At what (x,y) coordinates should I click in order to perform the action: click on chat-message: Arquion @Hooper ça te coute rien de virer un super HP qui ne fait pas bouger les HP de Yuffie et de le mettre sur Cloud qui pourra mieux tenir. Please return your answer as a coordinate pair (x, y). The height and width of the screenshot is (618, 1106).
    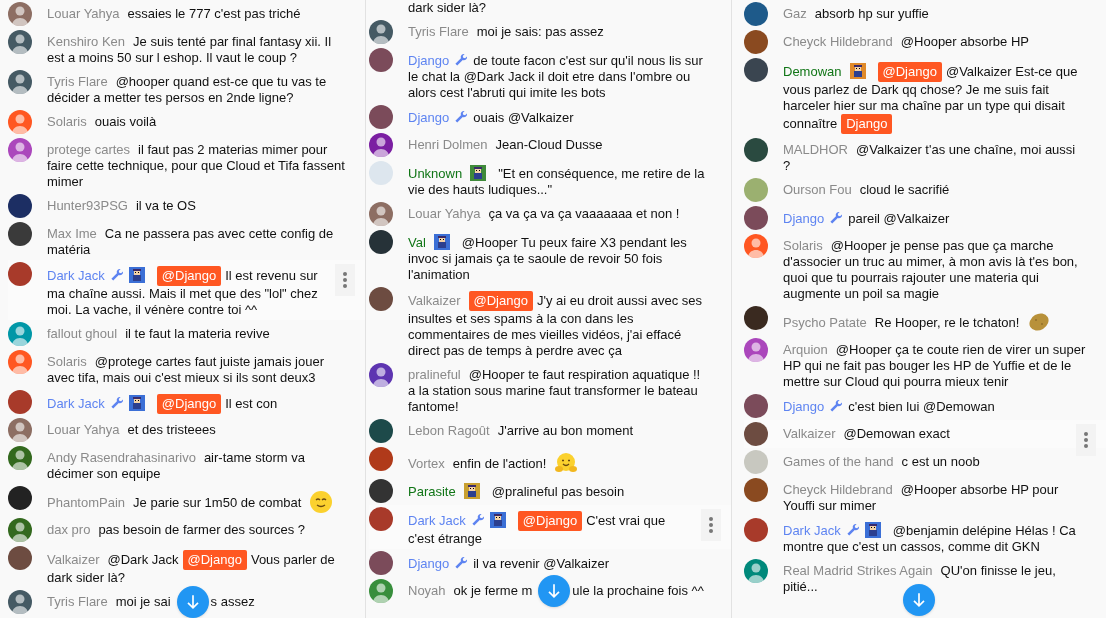
    Looking at the image, I should click on (934, 365).